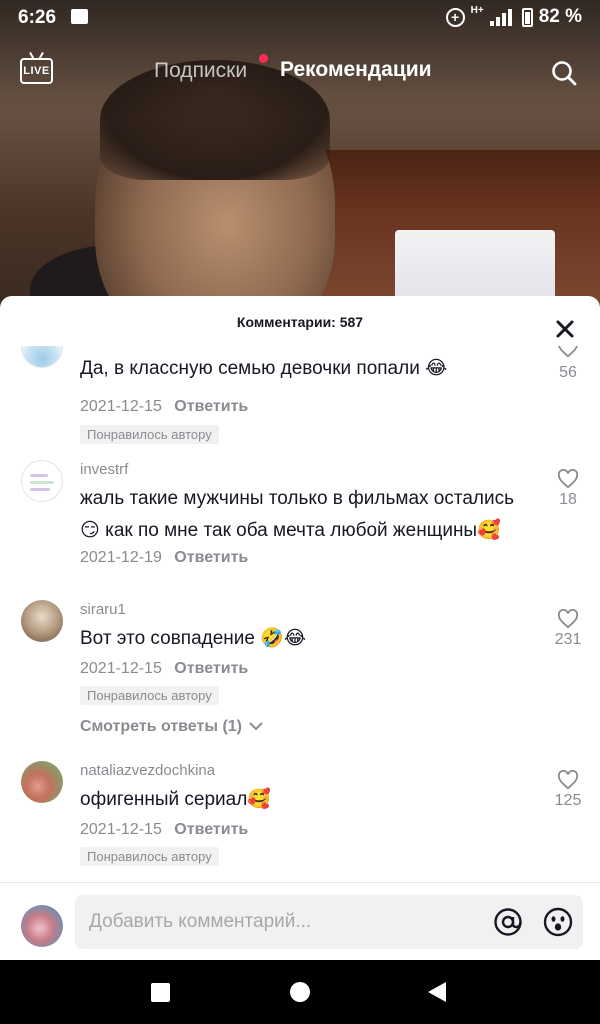 The height and width of the screenshot is (1024, 600). Describe the element at coordinates (502, 17) in the screenshot. I see `signal-icon` at that location.